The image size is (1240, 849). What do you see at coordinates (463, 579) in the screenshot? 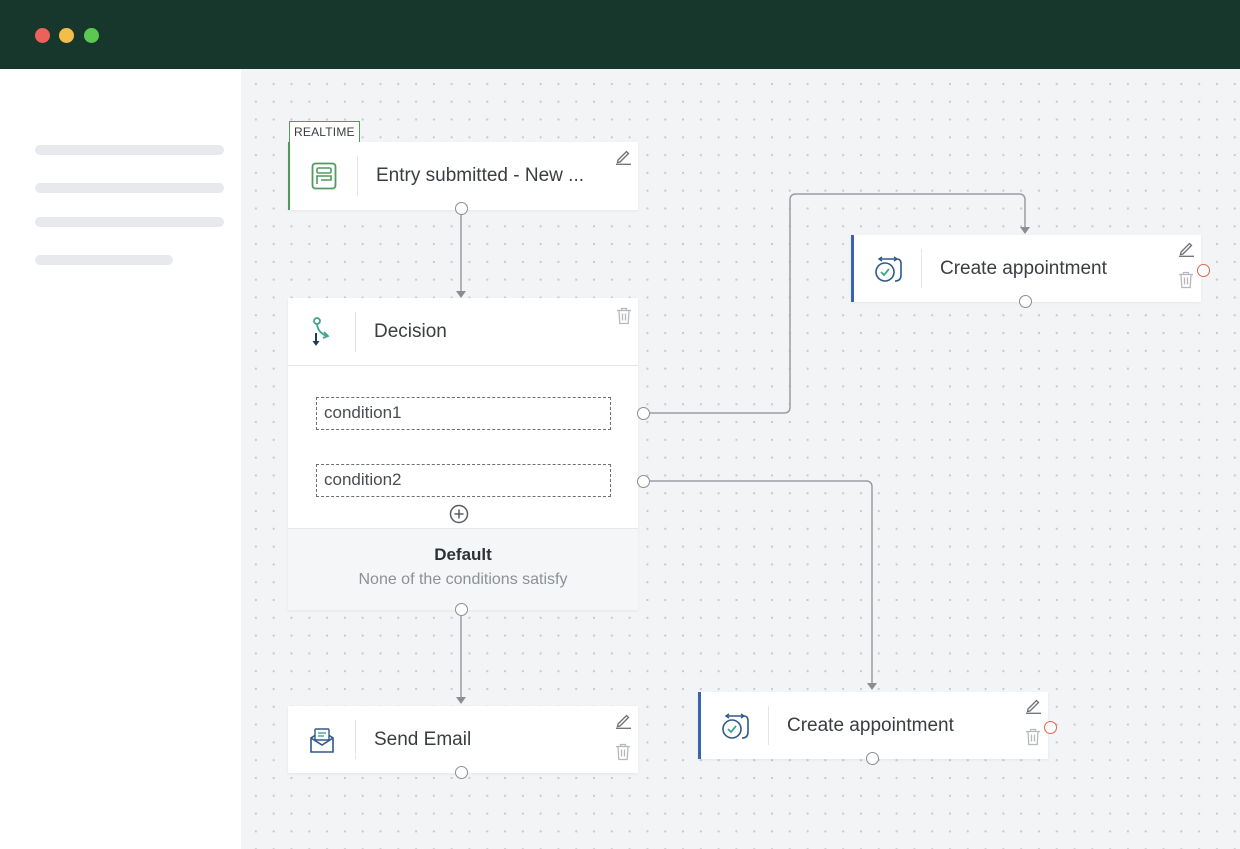
I see `default-subtitle: None of the conditions satisfy` at bounding box center [463, 579].